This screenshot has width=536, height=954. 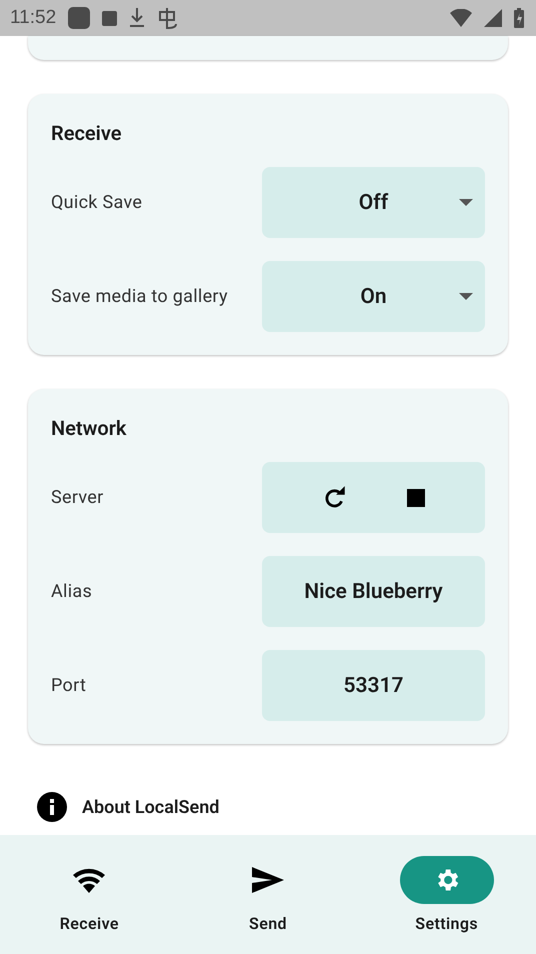 I want to click on nav-item: Settings, so click(x=446, y=894).